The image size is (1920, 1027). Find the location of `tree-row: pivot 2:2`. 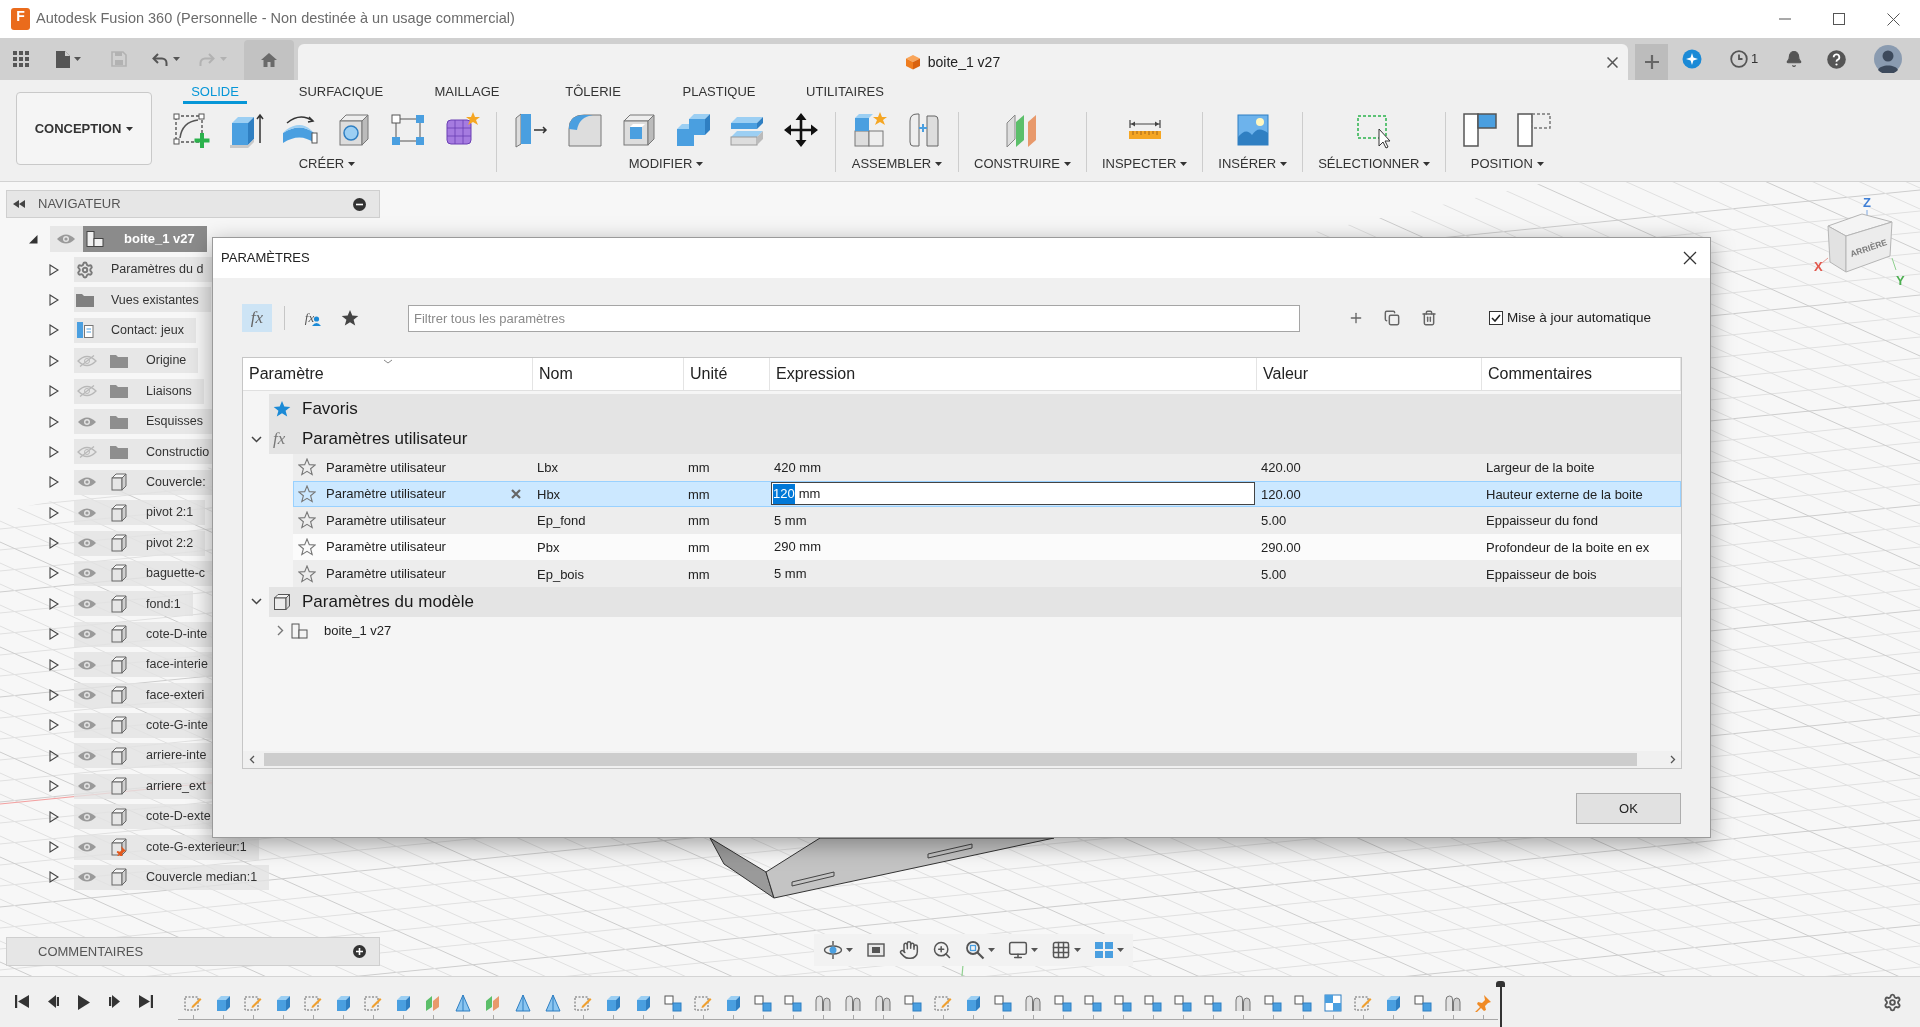

tree-row: pivot 2:2 is located at coordinates (140, 543).